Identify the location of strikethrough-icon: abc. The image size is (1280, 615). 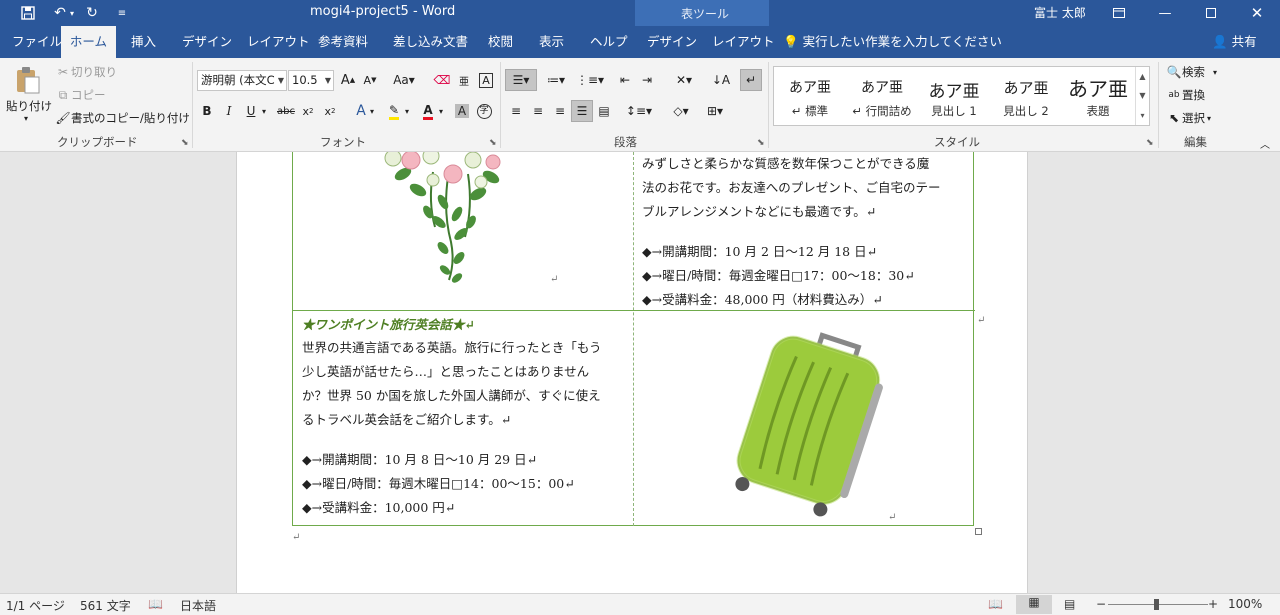
(286, 111).